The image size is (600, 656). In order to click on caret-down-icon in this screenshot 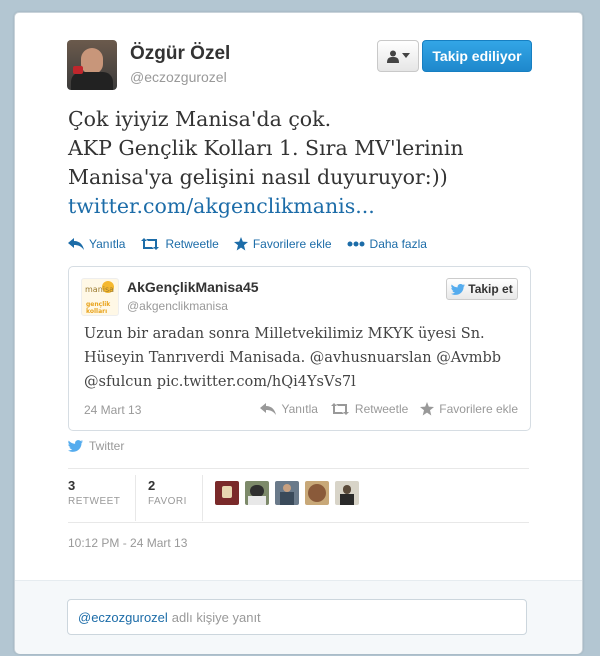, I will do `click(405, 55)`.